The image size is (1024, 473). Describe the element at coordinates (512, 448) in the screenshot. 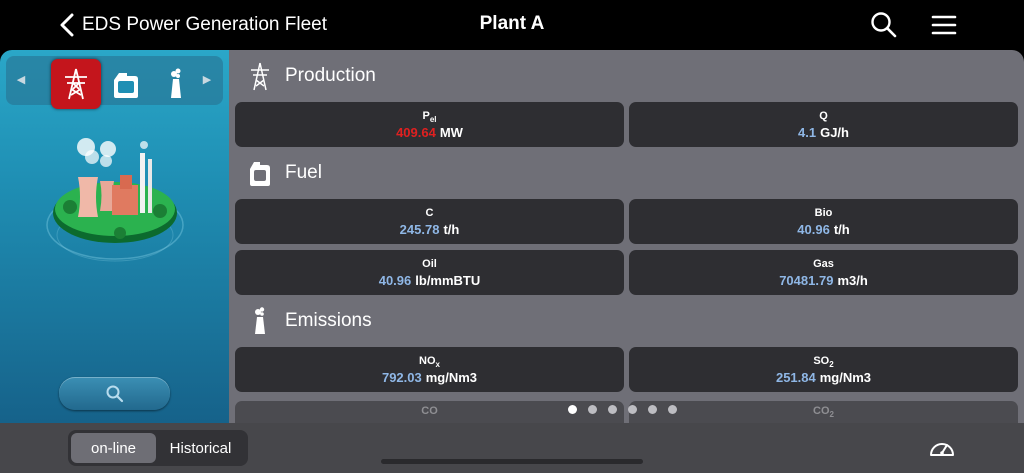

I see `bottom-toolbar: on-line Historical` at that location.